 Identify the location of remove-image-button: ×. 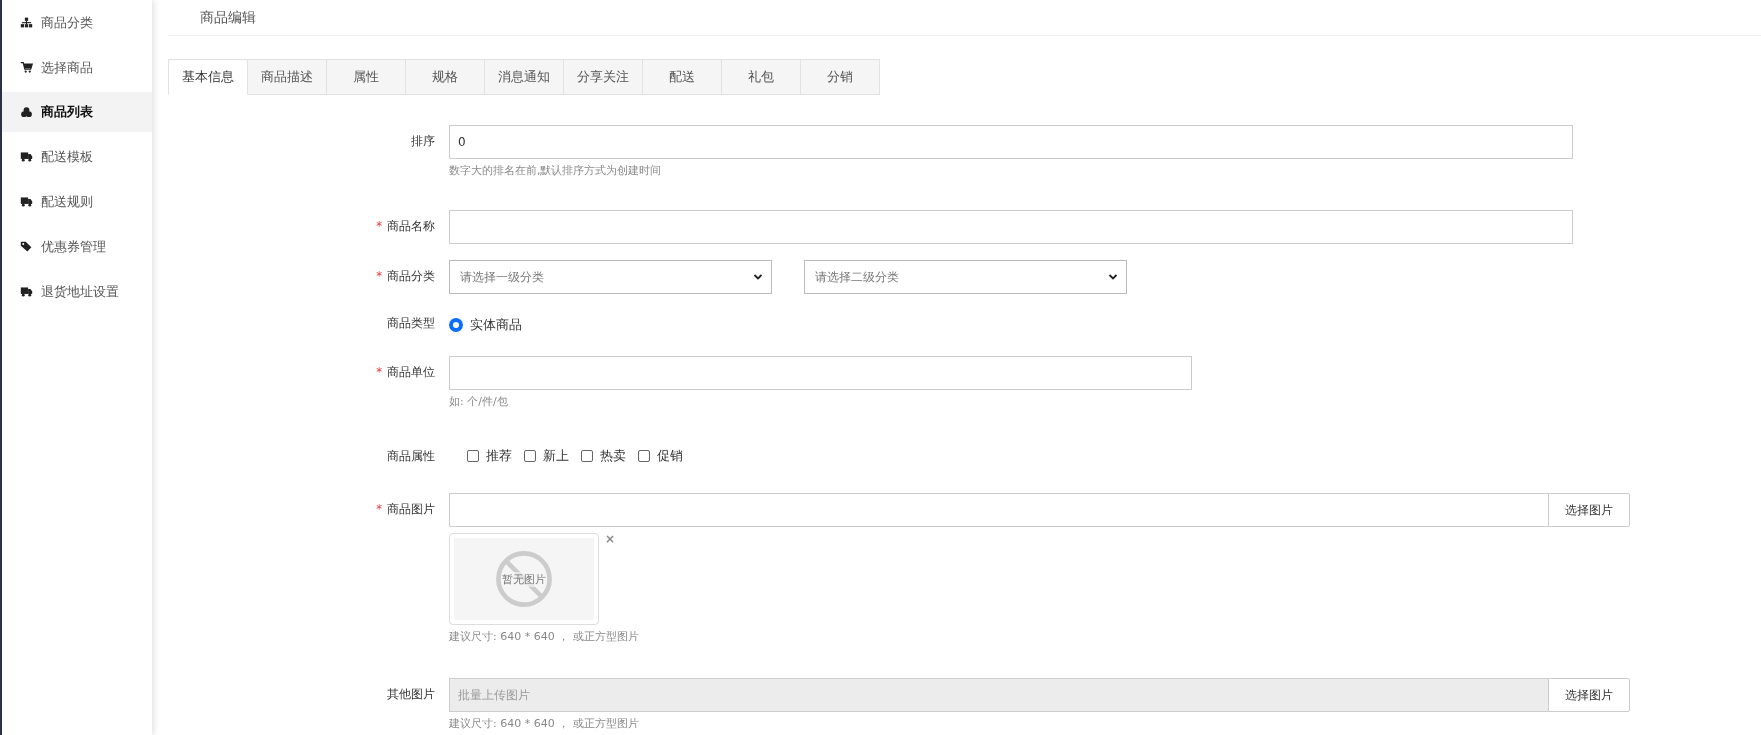
(610, 539).